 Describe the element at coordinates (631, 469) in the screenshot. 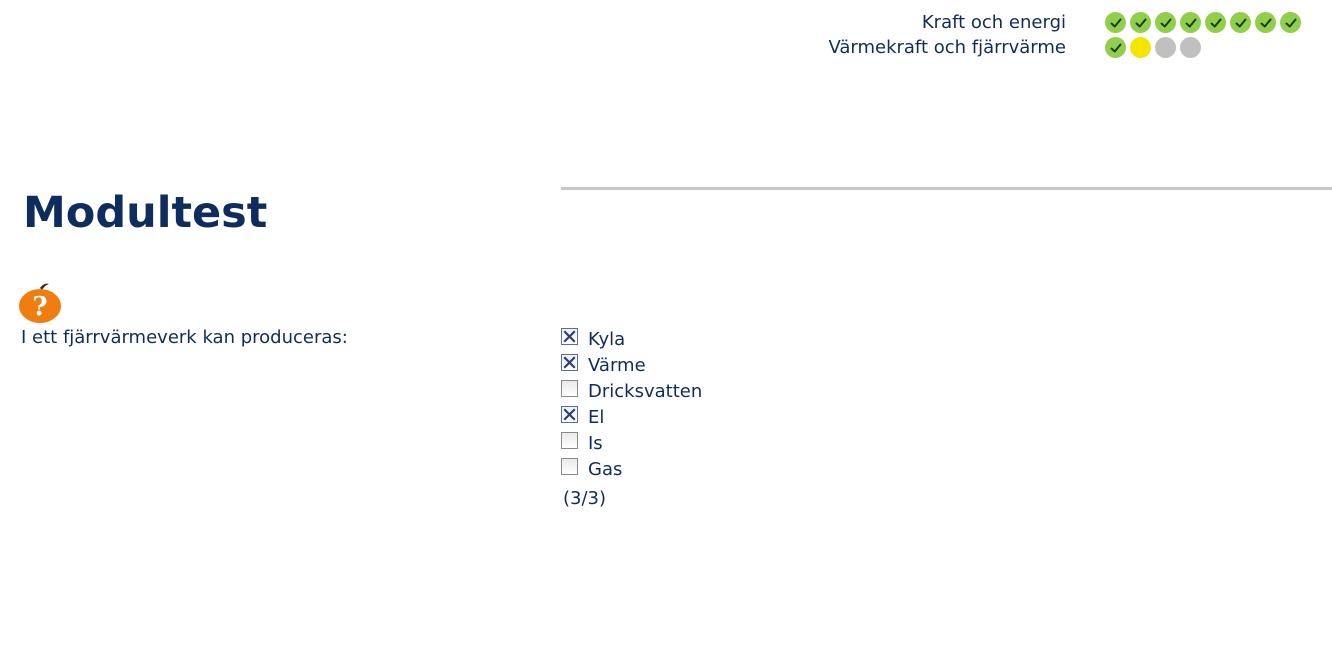

I see `option-gas: Gas` at that location.